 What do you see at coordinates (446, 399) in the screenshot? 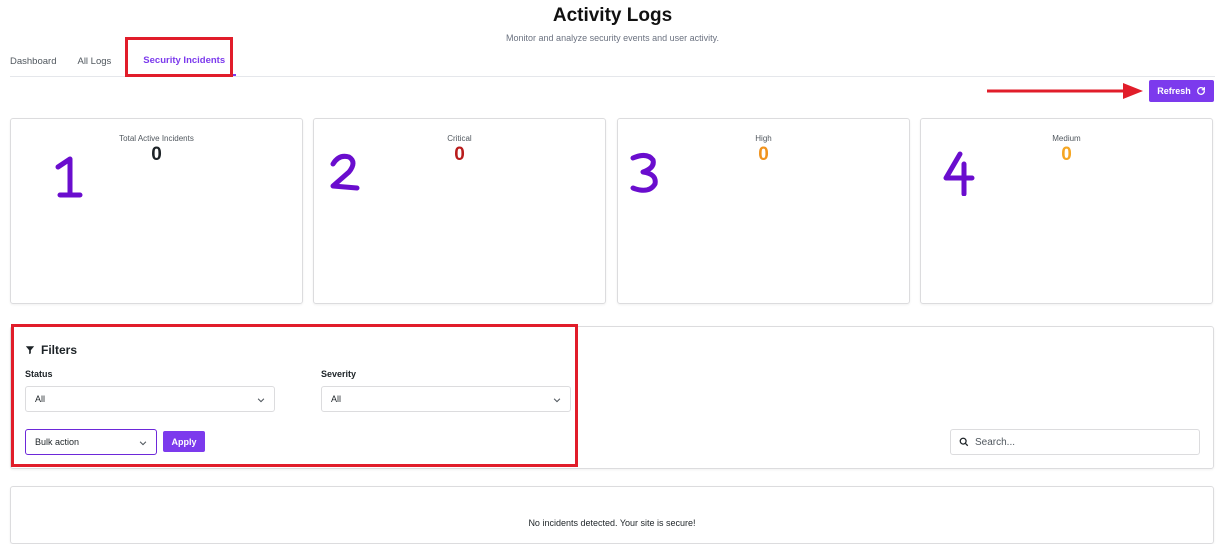
I see `severity-select: All` at bounding box center [446, 399].